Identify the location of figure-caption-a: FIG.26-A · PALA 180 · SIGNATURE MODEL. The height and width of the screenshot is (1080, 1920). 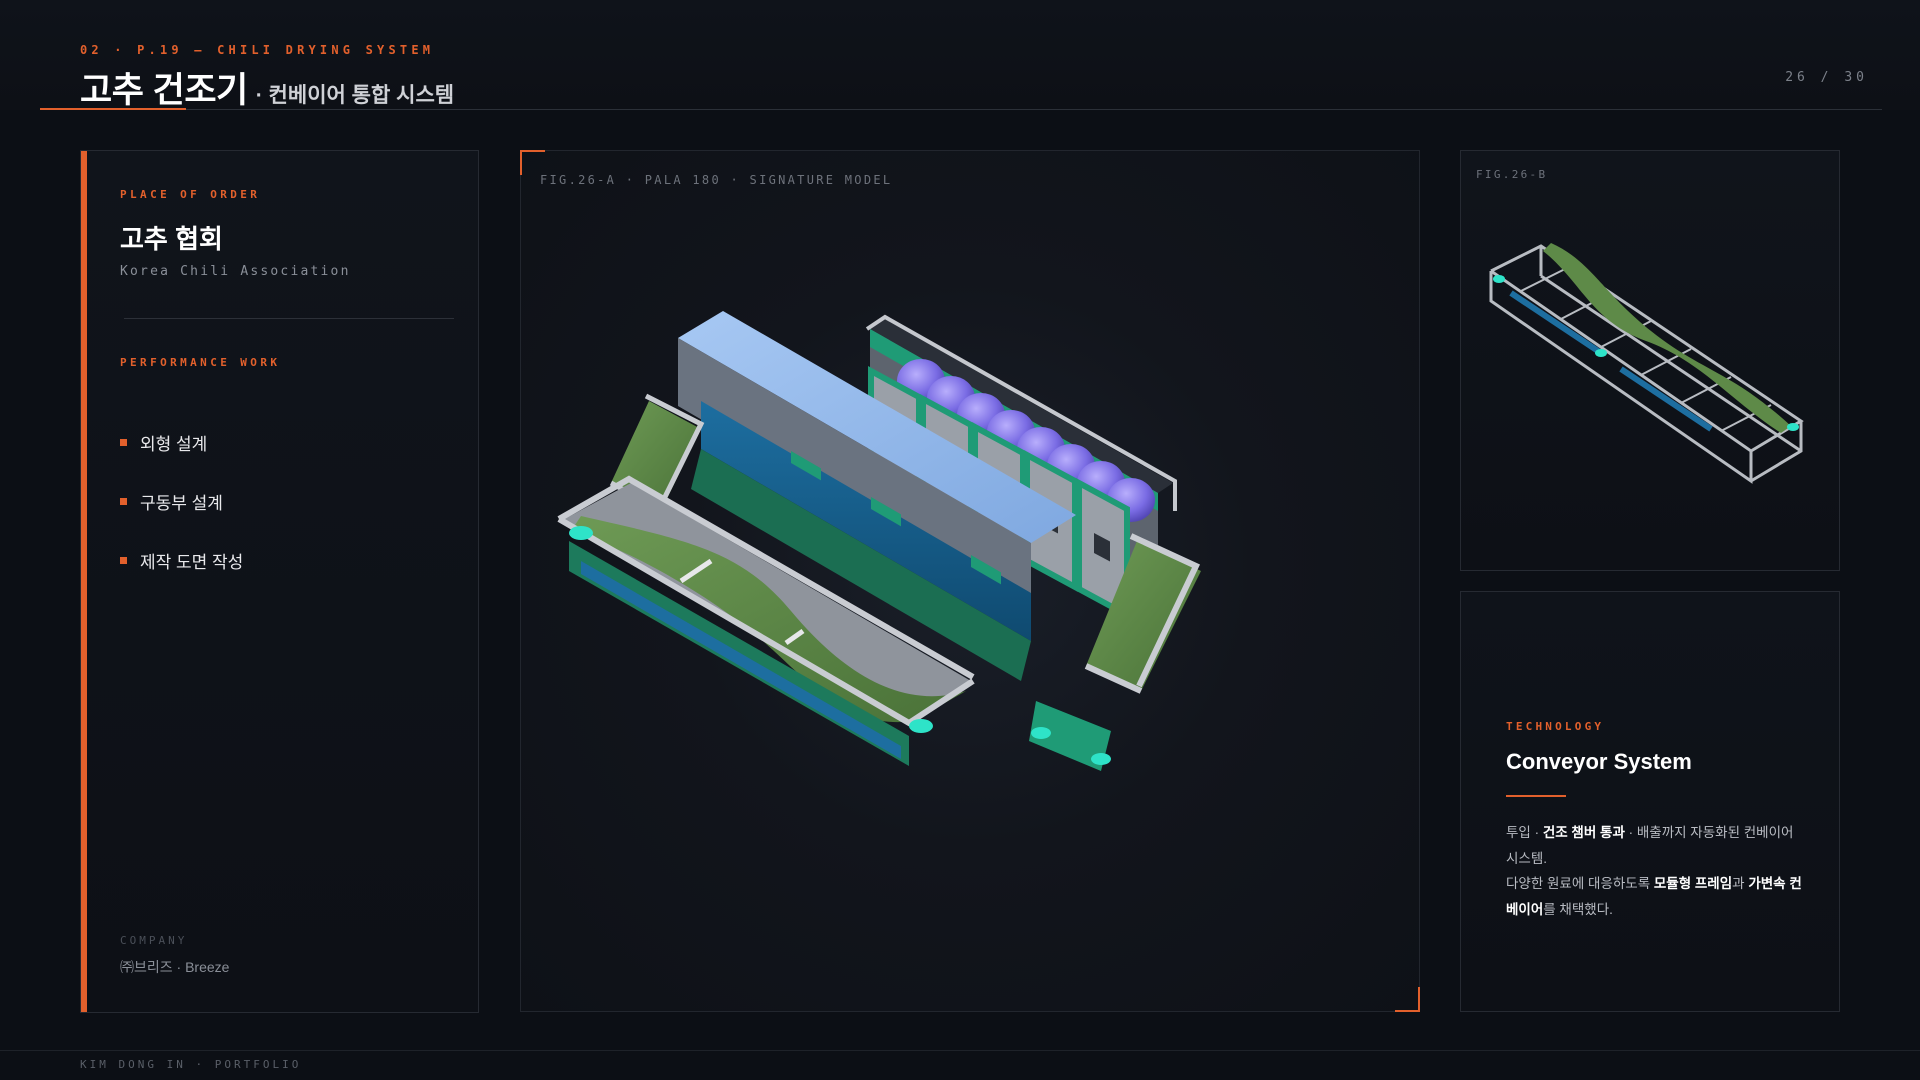
(716, 180).